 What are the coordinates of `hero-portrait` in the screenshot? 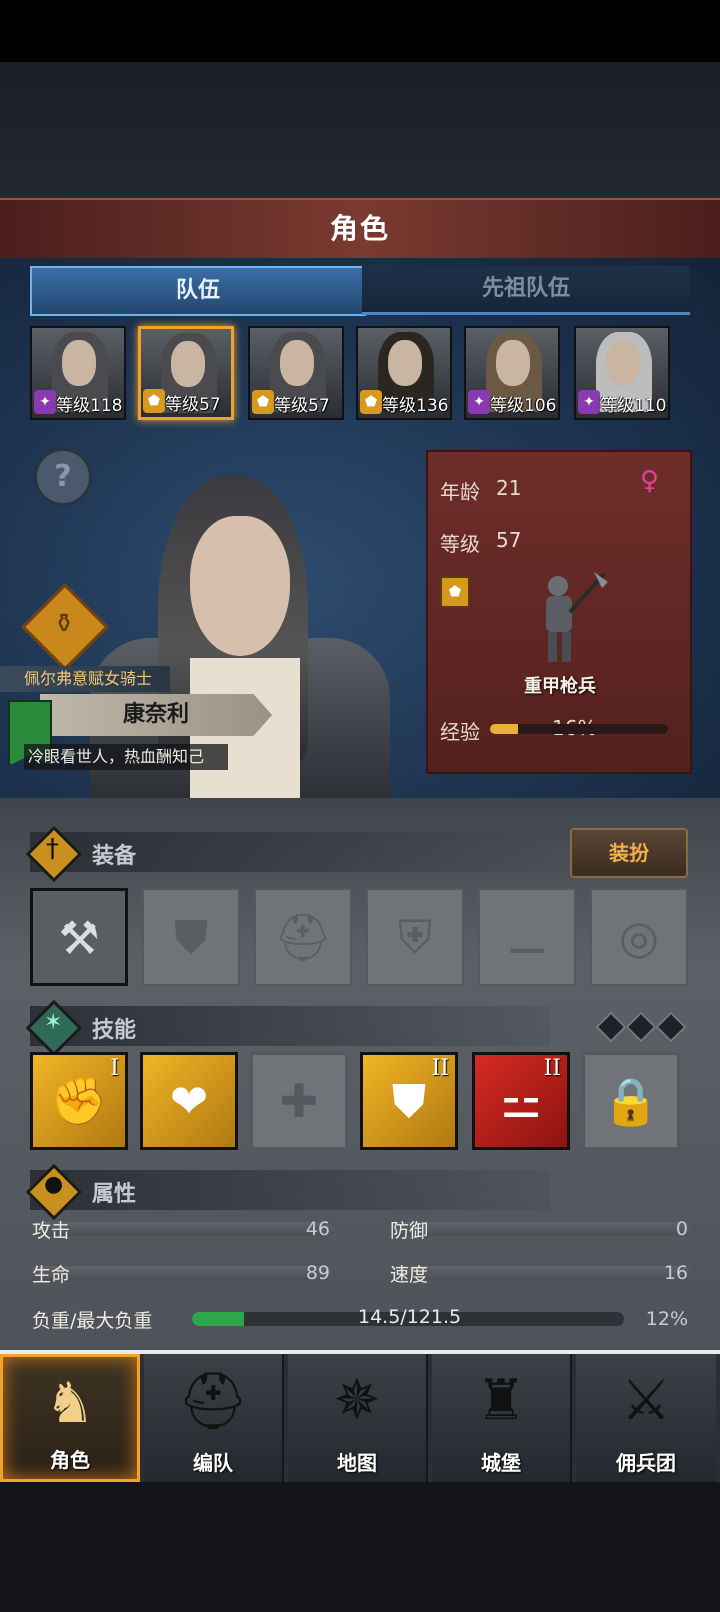 It's located at (240, 586).